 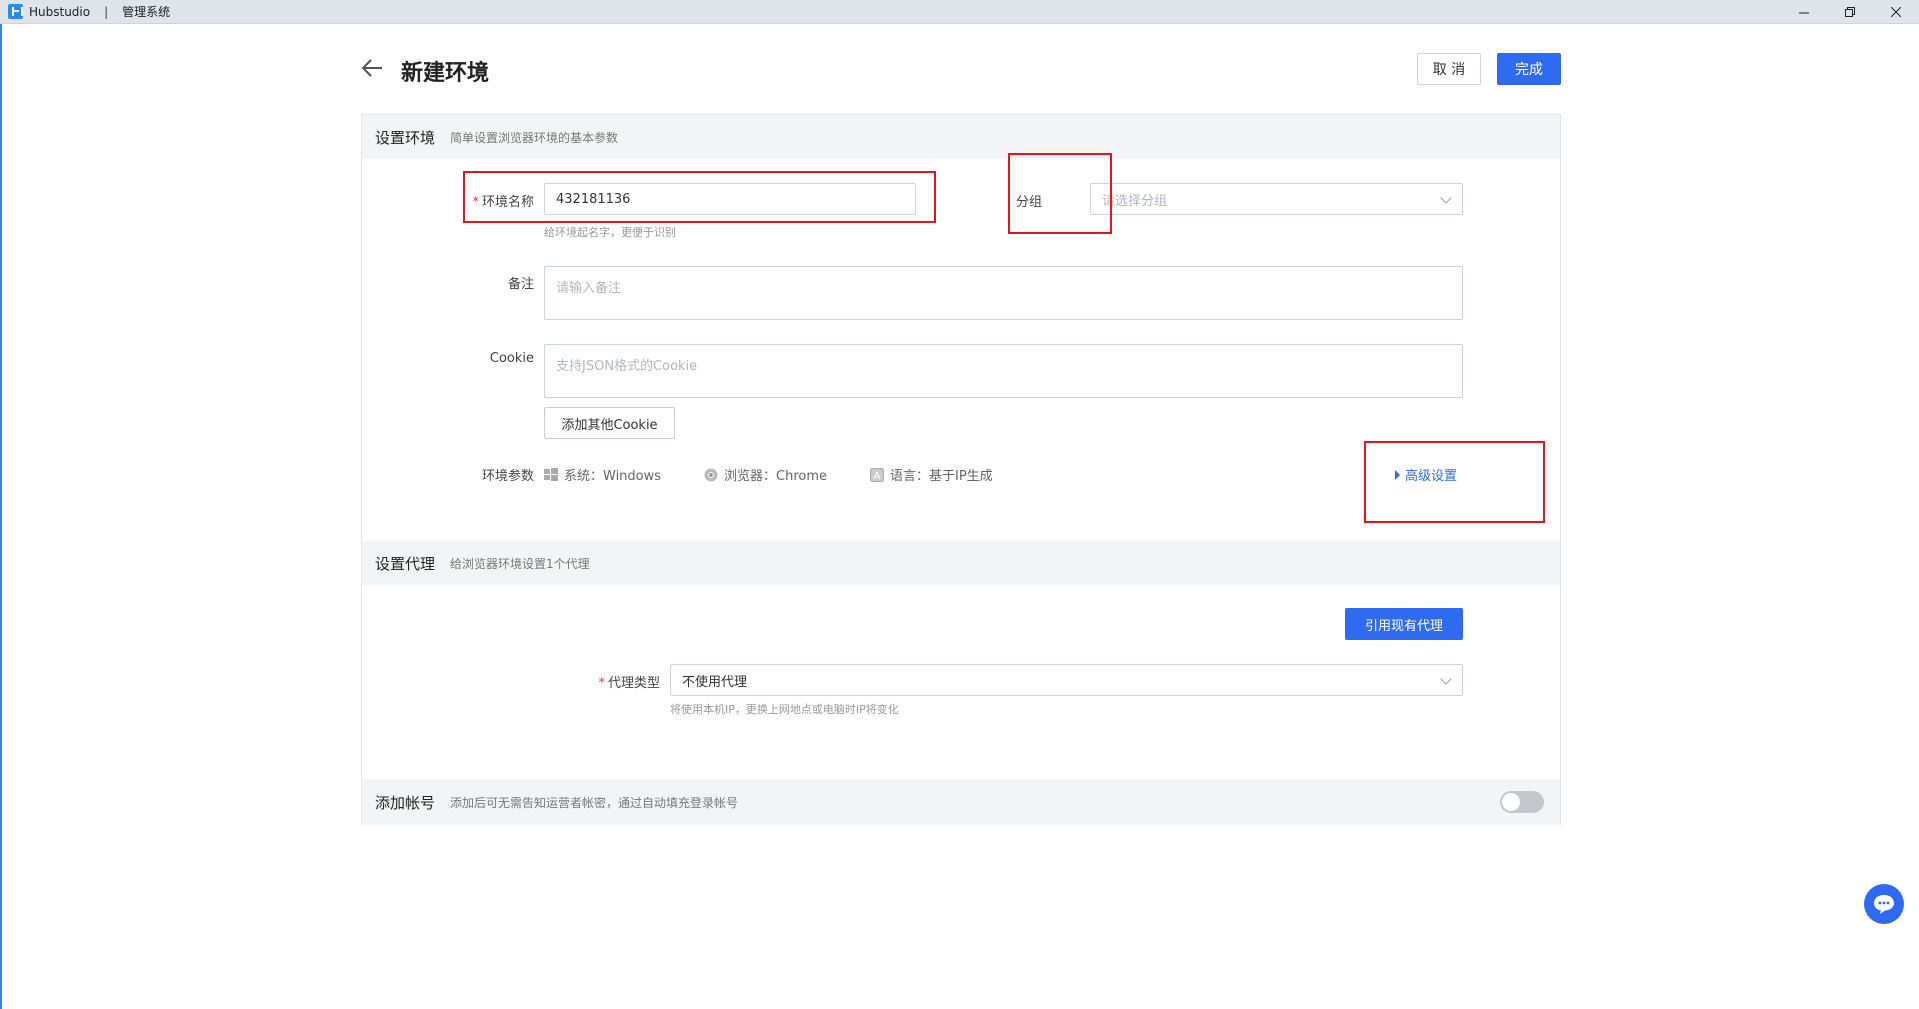 I want to click on close-icon, so click(x=1896, y=12).